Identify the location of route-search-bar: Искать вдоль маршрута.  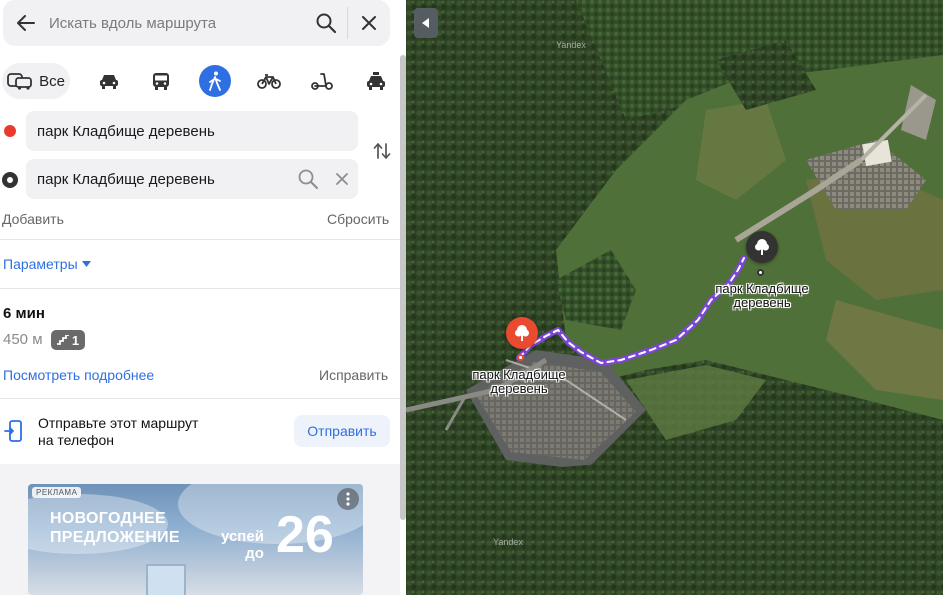
(196, 23).